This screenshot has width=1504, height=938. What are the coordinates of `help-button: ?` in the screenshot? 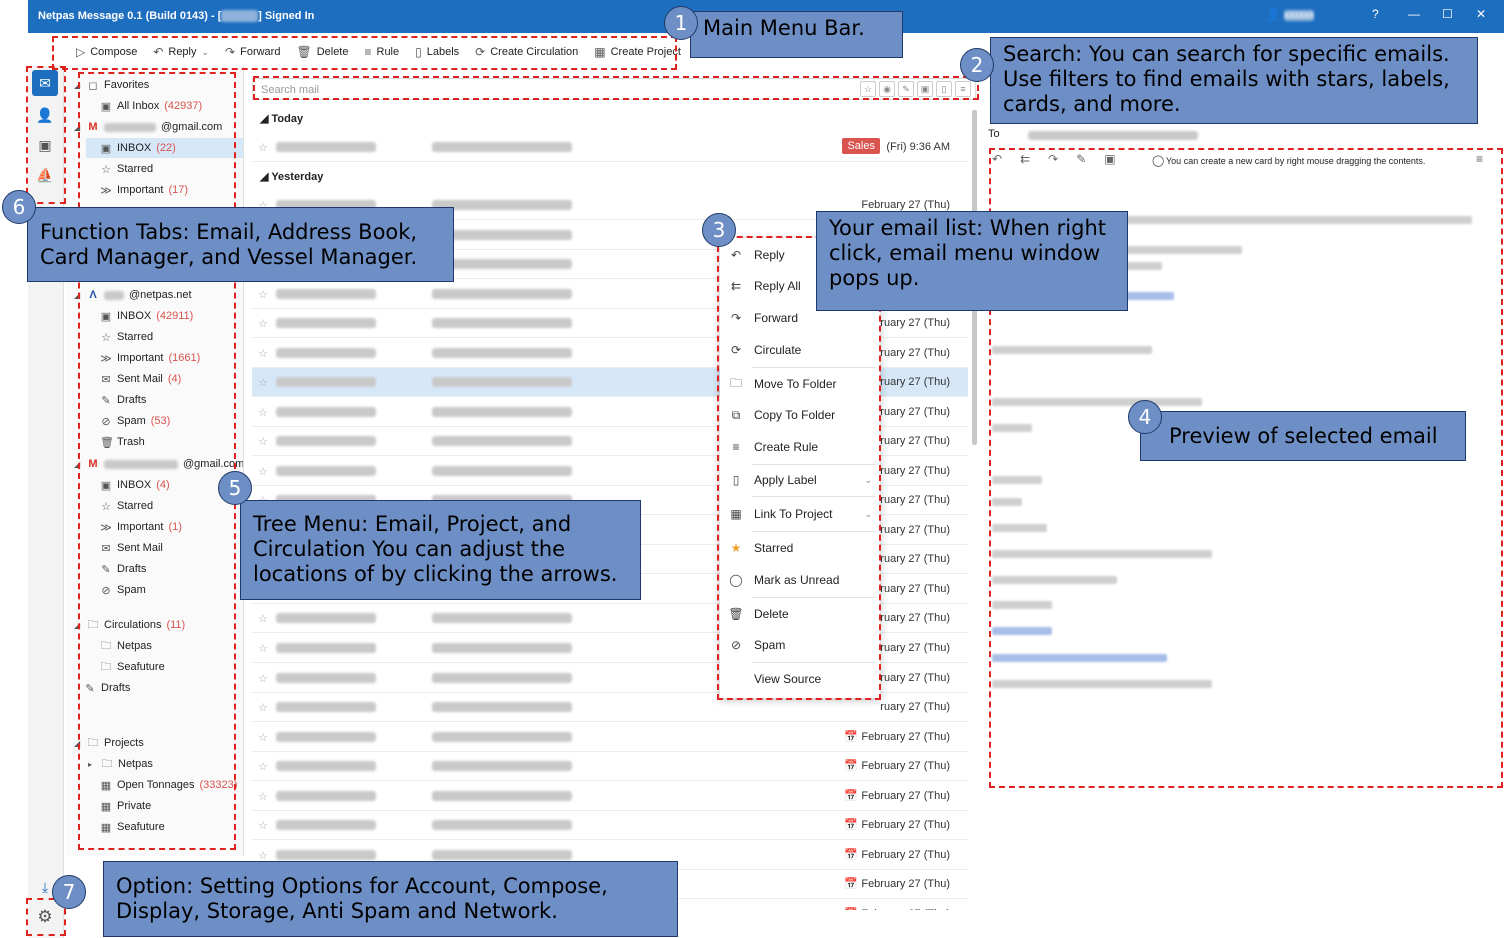 It's located at (1375, 14).